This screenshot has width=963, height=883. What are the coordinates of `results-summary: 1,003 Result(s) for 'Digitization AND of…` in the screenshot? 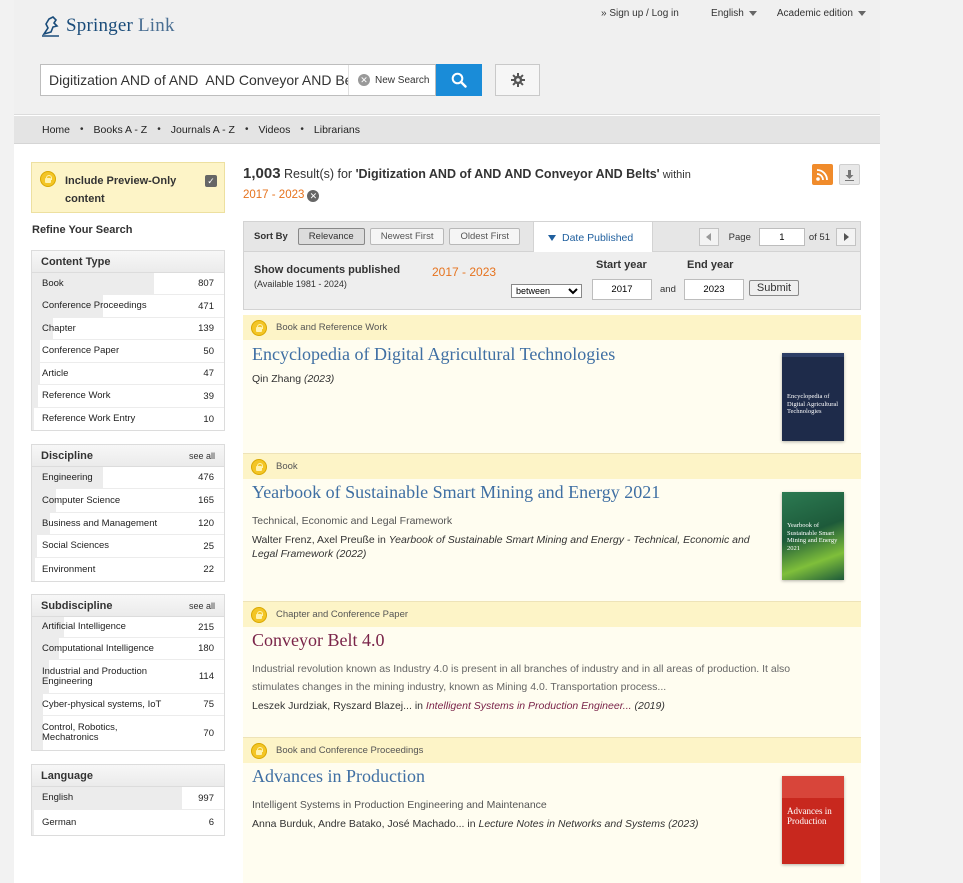 It's located at (523, 184).